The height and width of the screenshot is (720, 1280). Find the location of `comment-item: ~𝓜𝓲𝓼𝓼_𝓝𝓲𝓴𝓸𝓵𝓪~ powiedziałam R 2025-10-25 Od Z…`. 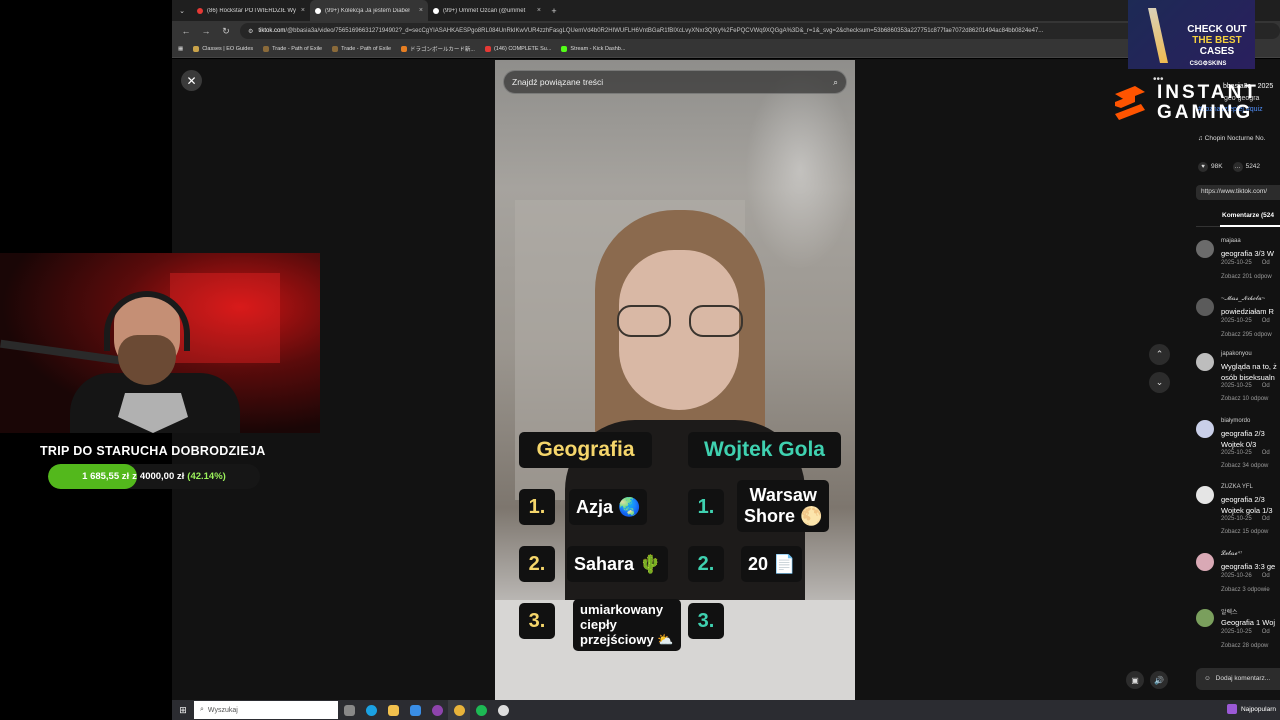

comment-item: ~𝓜𝓲𝓼𝓼_𝓝𝓲𝓴𝓸𝓵𝓪~ powiedziałam R 2025-10-25 Od Z… is located at coordinates (1238, 321).